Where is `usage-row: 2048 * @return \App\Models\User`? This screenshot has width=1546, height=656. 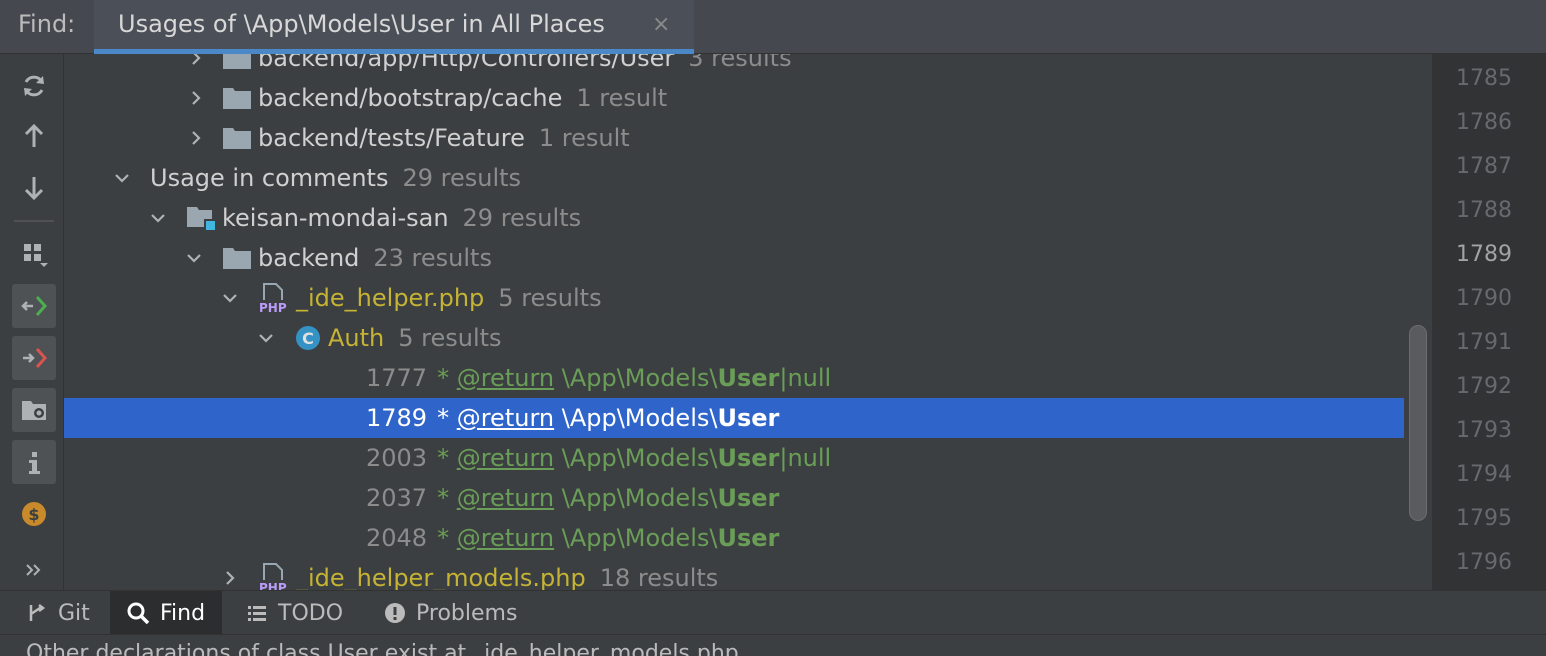
usage-row: 2048 * @return \App\Models\User is located at coordinates (734, 538).